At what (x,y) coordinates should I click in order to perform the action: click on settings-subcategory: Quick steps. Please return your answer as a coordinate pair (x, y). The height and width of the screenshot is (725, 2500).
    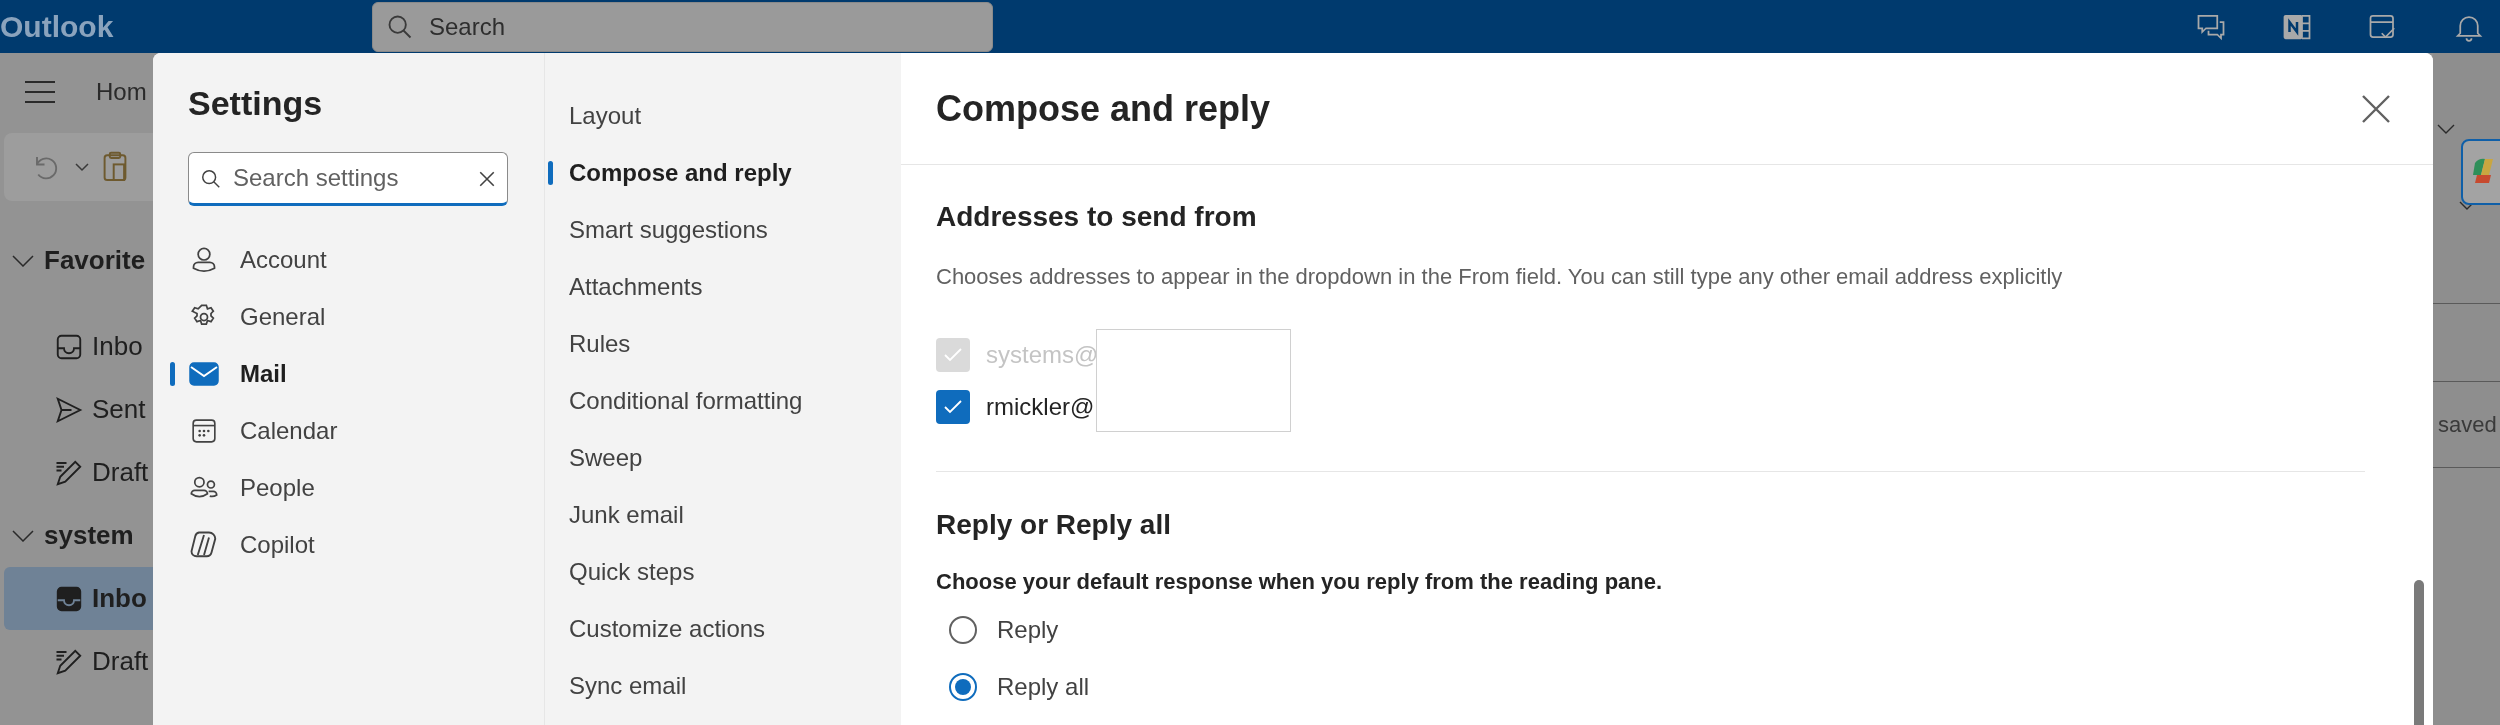
    Looking at the image, I should click on (723, 571).